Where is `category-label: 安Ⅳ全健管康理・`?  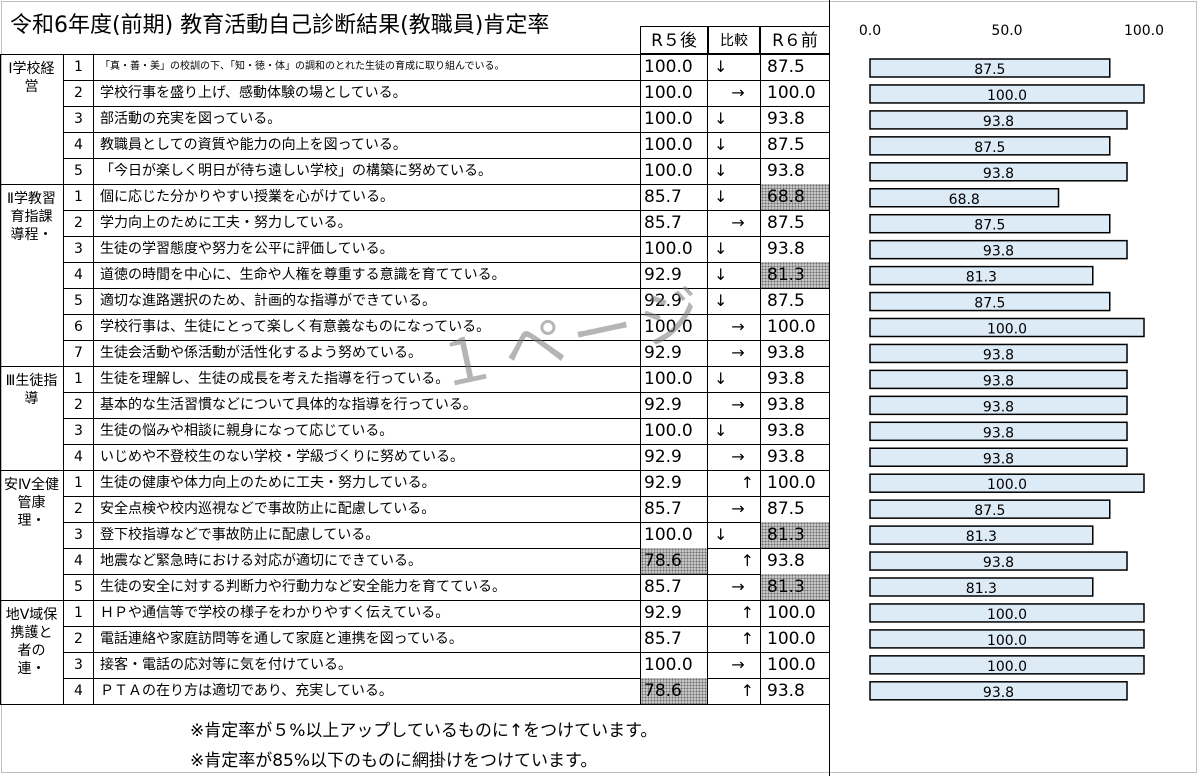
category-label: 安Ⅳ全健管康理・ is located at coordinates (31, 503).